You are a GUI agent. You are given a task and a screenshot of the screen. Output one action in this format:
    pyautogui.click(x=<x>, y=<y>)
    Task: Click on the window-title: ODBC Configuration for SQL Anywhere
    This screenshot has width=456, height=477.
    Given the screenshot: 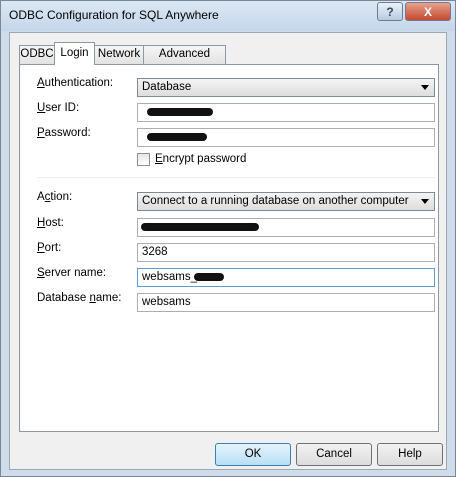 What is the action you would take?
    pyautogui.click(x=114, y=15)
    